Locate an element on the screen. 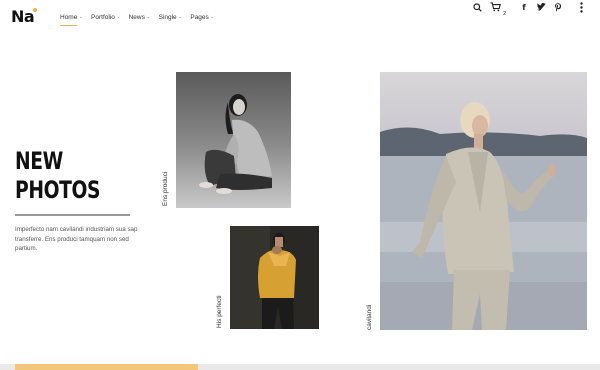  nav-item-pages: Pages ⌄ is located at coordinates (202, 17).